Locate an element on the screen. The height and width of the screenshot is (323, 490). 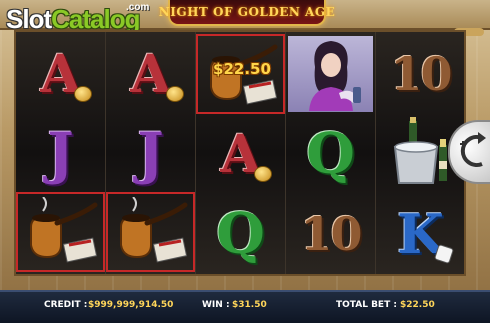
symbol-lady is located at coordinates (330, 74).